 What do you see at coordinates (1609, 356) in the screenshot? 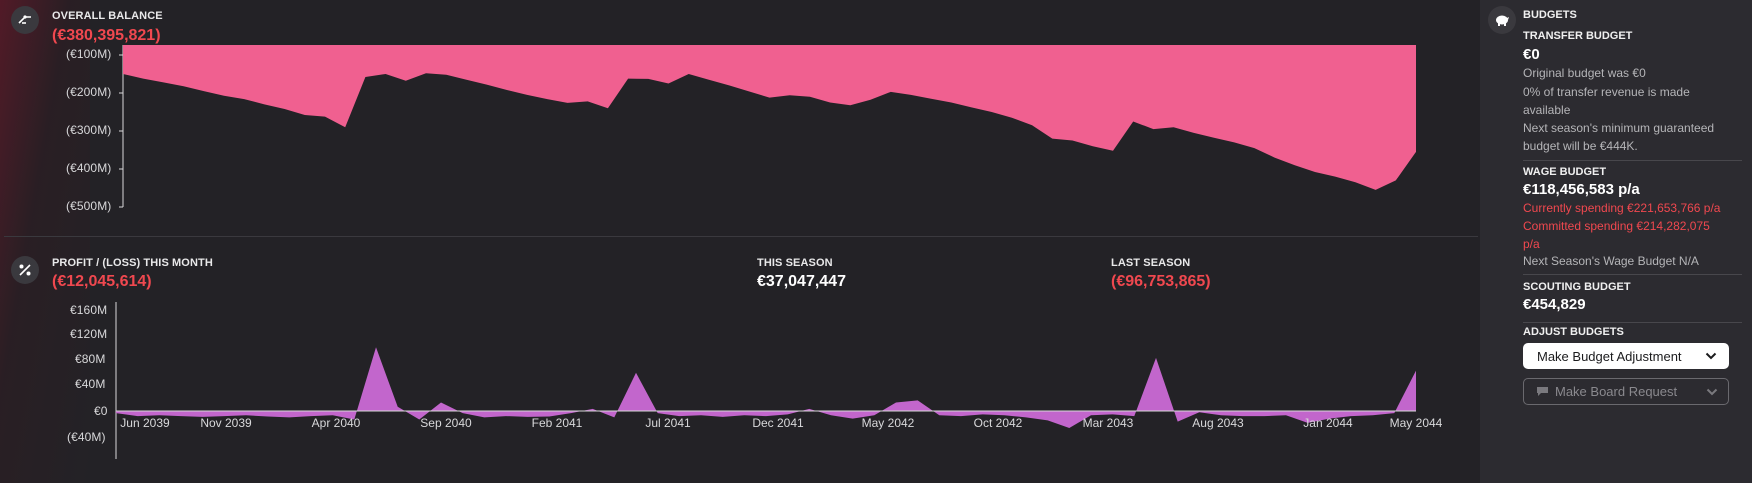
I see `make-budget-adjustment-label: Make Budget Adjustment` at bounding box center [1609, 356].